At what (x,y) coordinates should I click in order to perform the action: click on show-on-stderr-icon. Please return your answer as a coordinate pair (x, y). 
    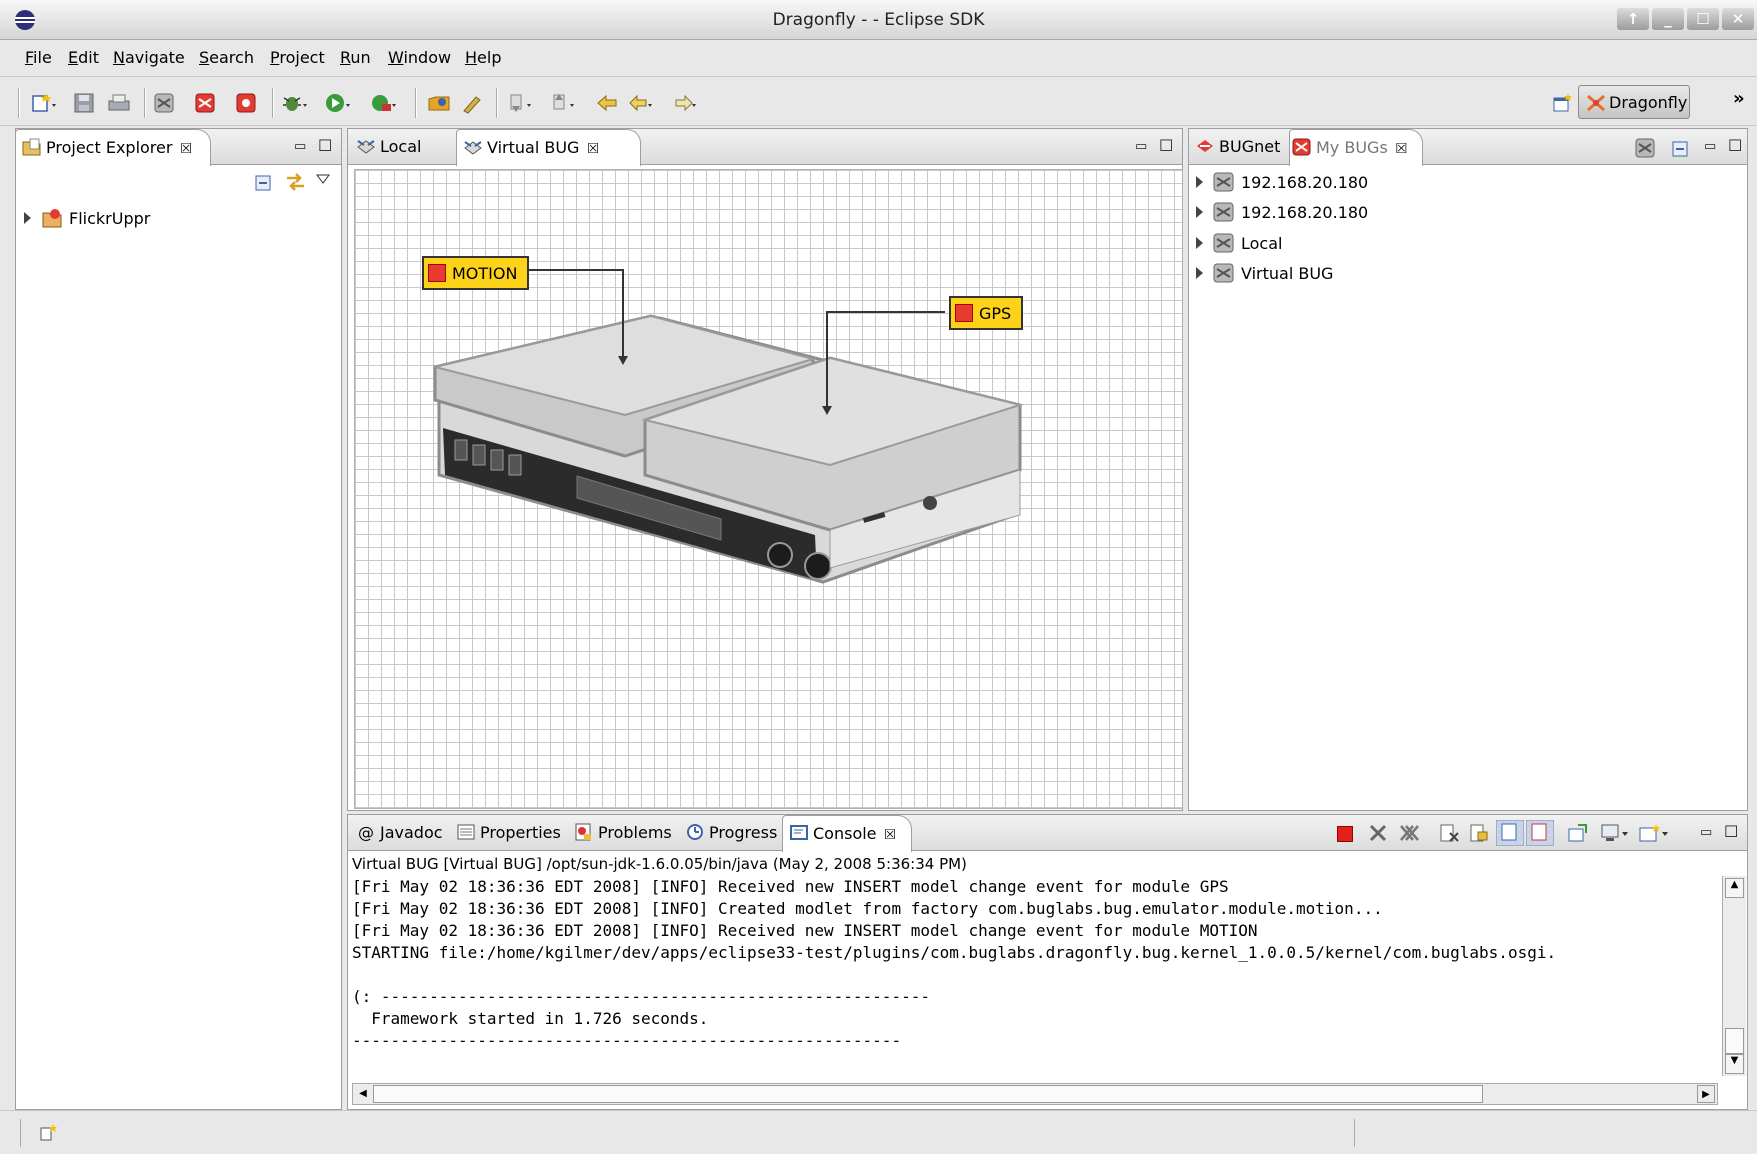
    Looking at the image, I should click on (1540, 833).